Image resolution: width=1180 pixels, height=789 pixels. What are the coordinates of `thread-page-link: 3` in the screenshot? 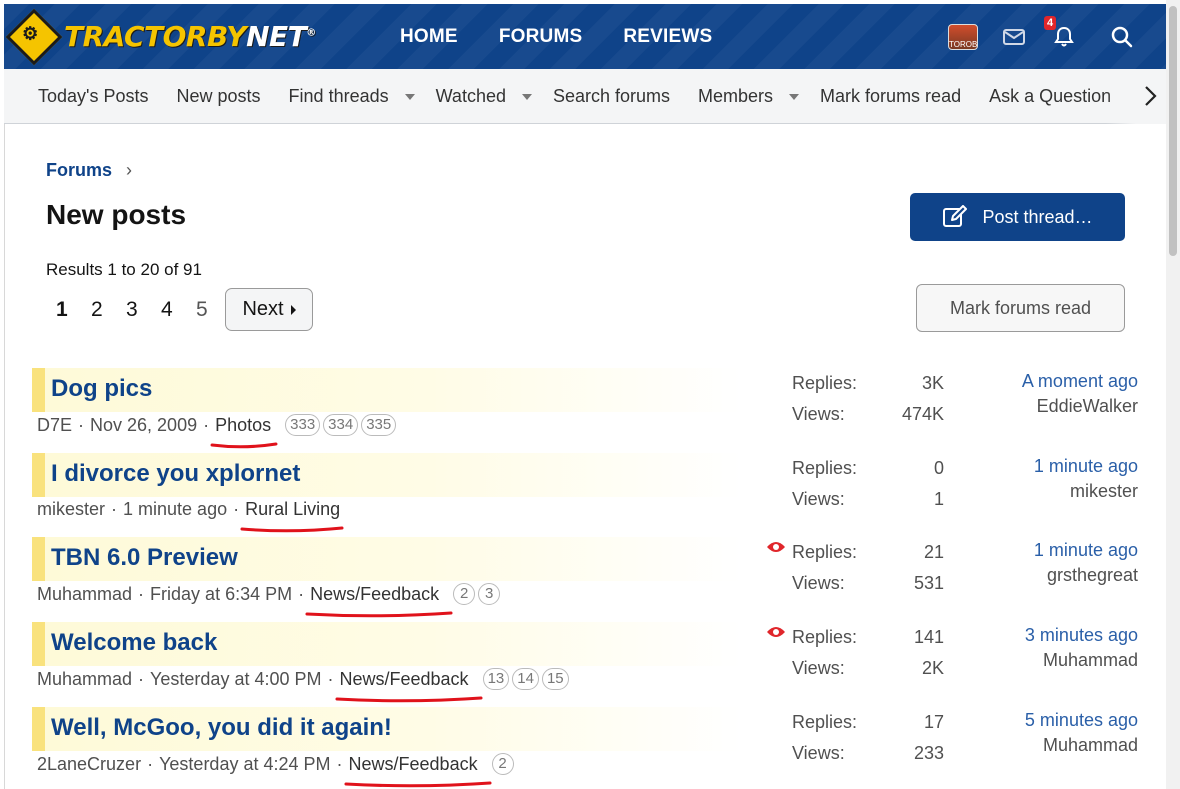 It's located at (489, 594).